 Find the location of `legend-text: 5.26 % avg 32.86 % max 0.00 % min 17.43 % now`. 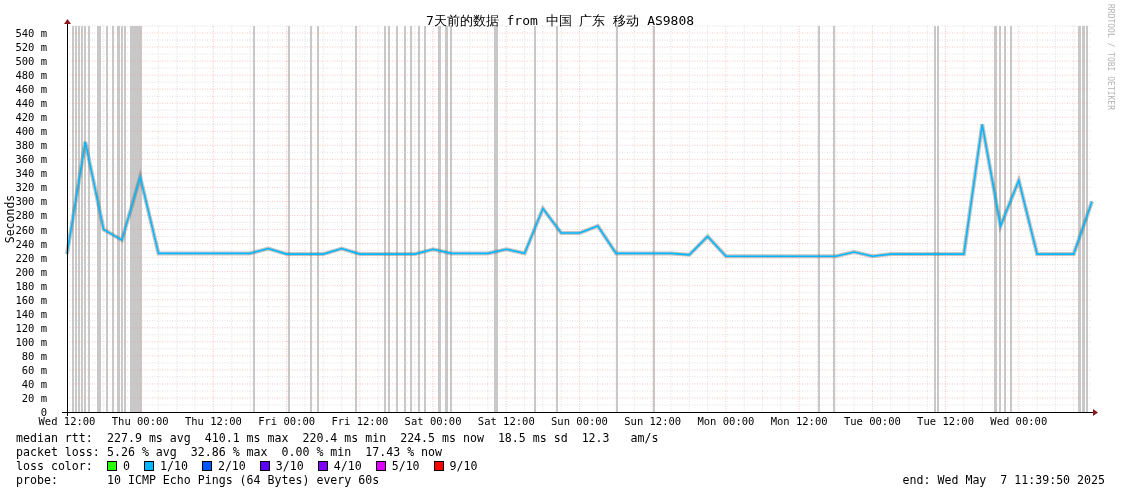

legend-text: 5.26 % avg 32.86 % max 0.00 % min 17.43 % now is located at coordinates (275, 452).